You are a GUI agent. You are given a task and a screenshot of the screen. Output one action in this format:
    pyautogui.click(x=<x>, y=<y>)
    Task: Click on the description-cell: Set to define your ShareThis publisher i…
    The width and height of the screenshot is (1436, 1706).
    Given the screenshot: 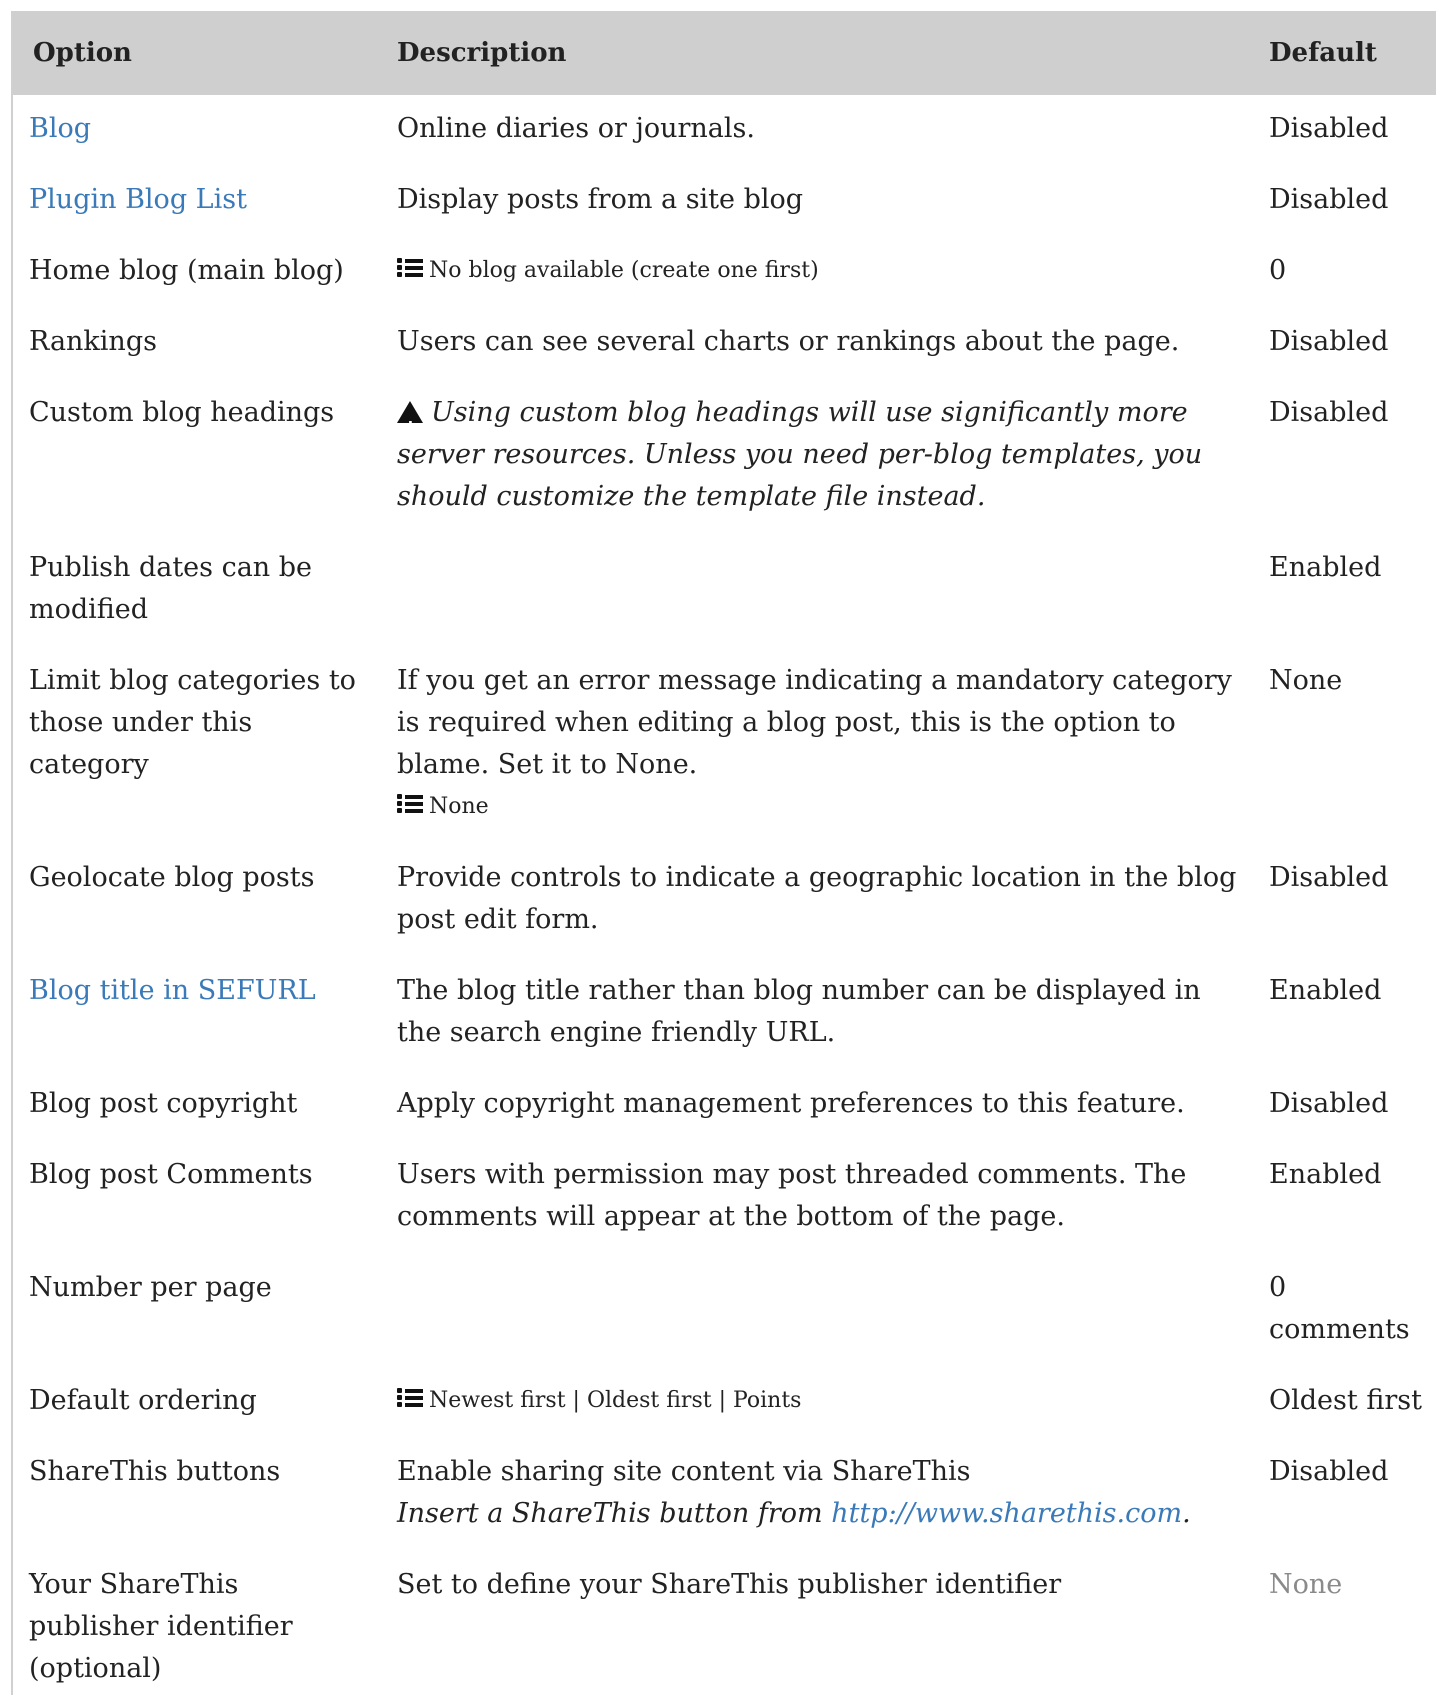 What is the action you would take?
    pyautogui.click(x=817, y=1628)
    